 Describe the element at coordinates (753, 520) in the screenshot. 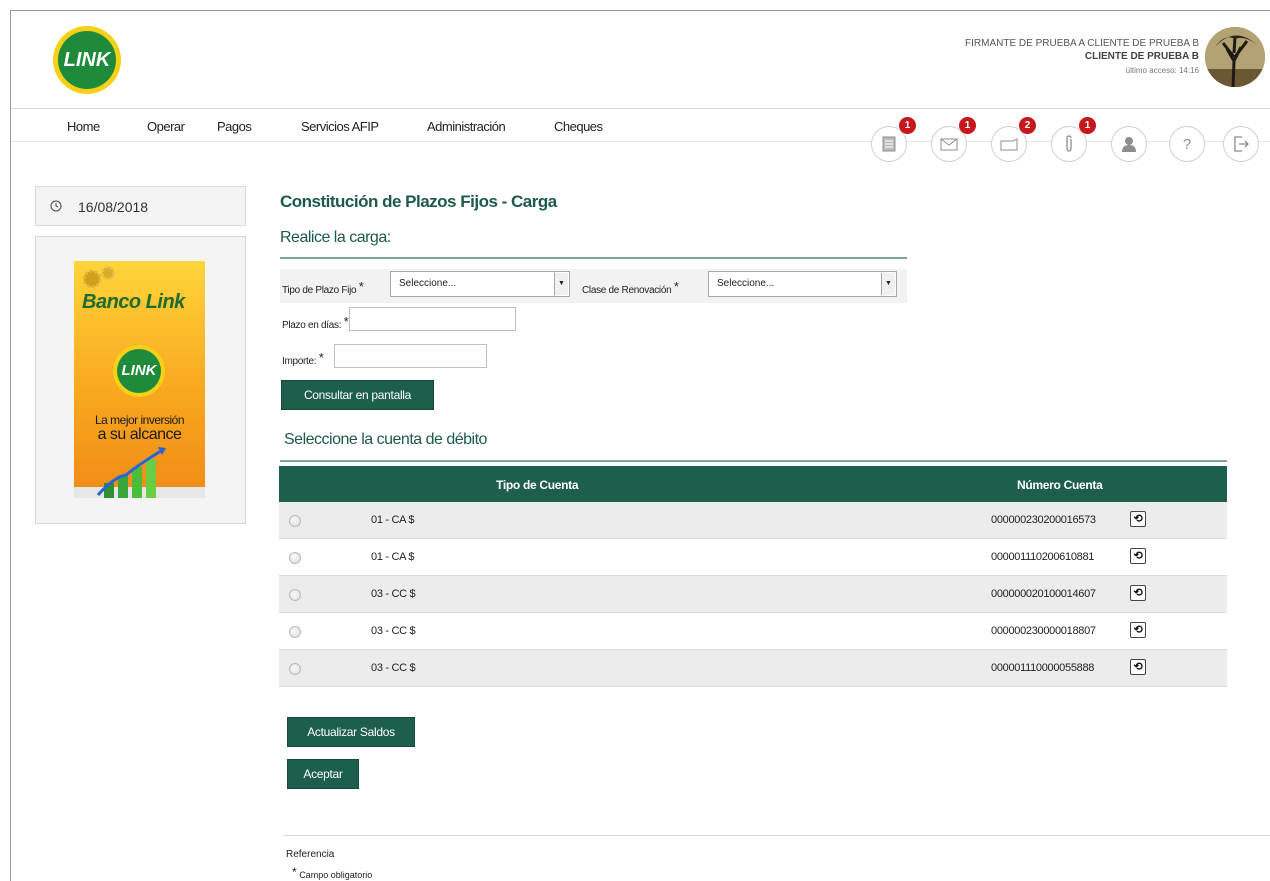

I see `table-row: 01 - CA $ 000000230200016573 ⟲` at that location.